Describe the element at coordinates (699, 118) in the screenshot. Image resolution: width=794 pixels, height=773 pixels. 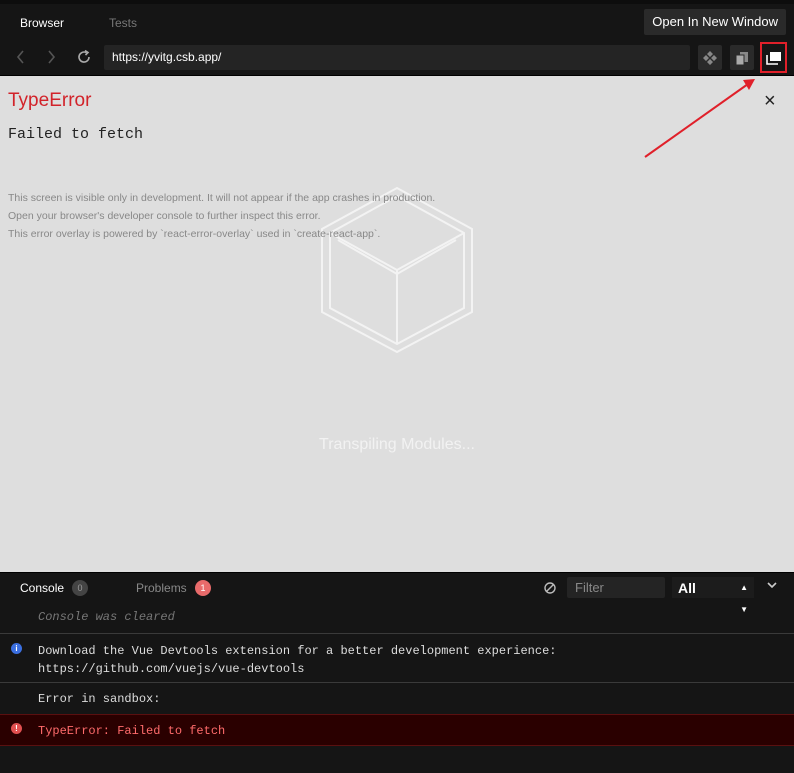
I see `annotation-arrow` at that location.